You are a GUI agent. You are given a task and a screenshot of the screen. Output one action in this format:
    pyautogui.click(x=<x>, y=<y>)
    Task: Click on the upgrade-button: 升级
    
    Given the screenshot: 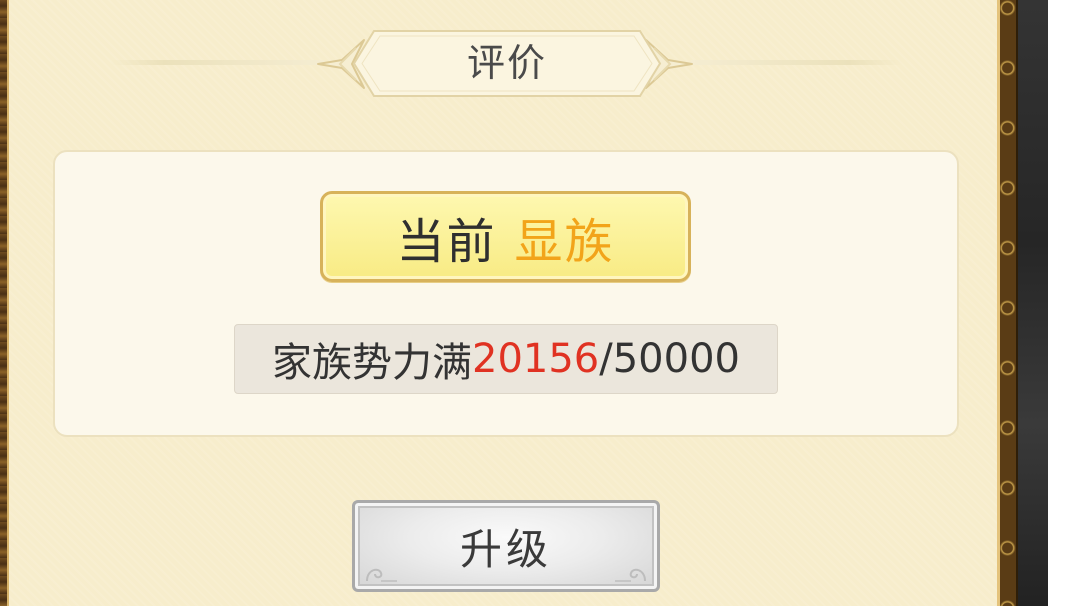 What is the action you would take?
    pyautogui.click(x=506, y=546)
    